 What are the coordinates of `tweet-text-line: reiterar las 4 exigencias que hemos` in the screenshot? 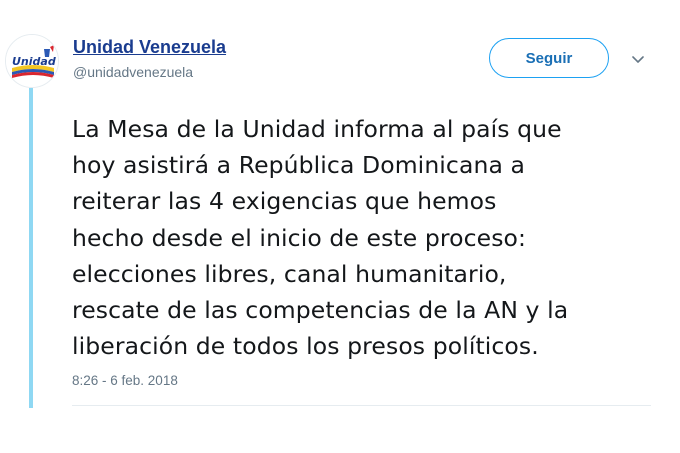 It's located at (284, 201).